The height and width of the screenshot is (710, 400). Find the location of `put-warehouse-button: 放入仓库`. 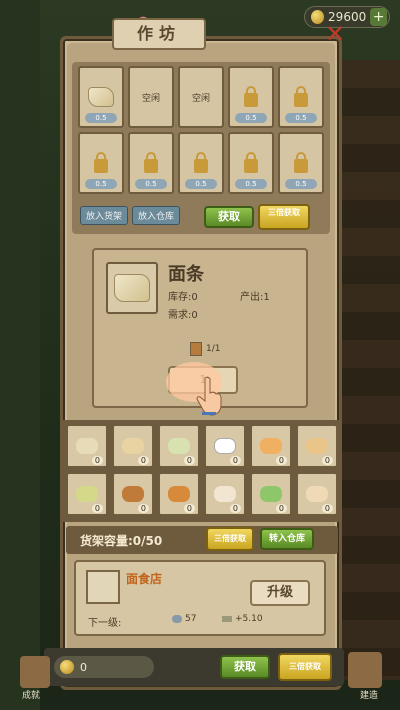

put-warehouse-button: 放入仓库 is located at coordinates (156, 215).